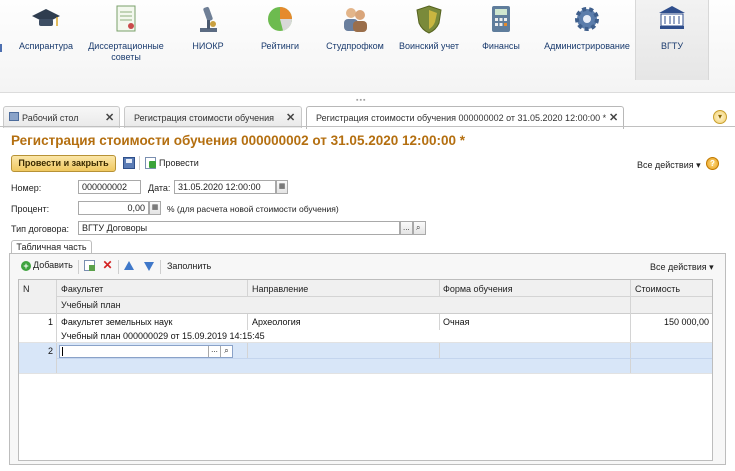  Describe the element at coordinates (50, 118) in the screenshot. I see `tab-label: Рабочий стол` at that location.